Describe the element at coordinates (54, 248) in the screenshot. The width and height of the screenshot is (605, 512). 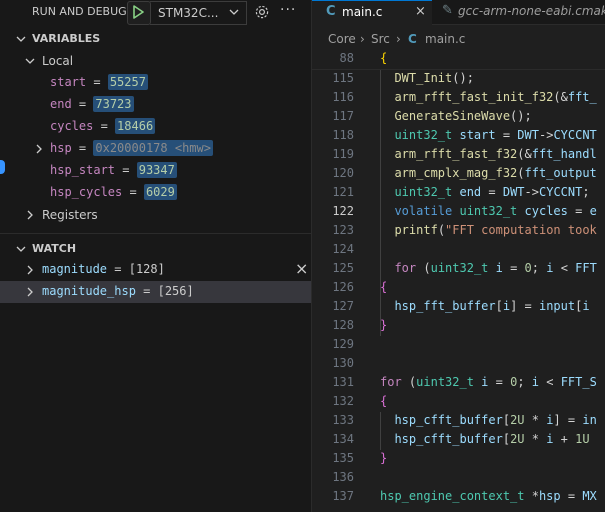
I see `watch-title: WATCH` at that location.